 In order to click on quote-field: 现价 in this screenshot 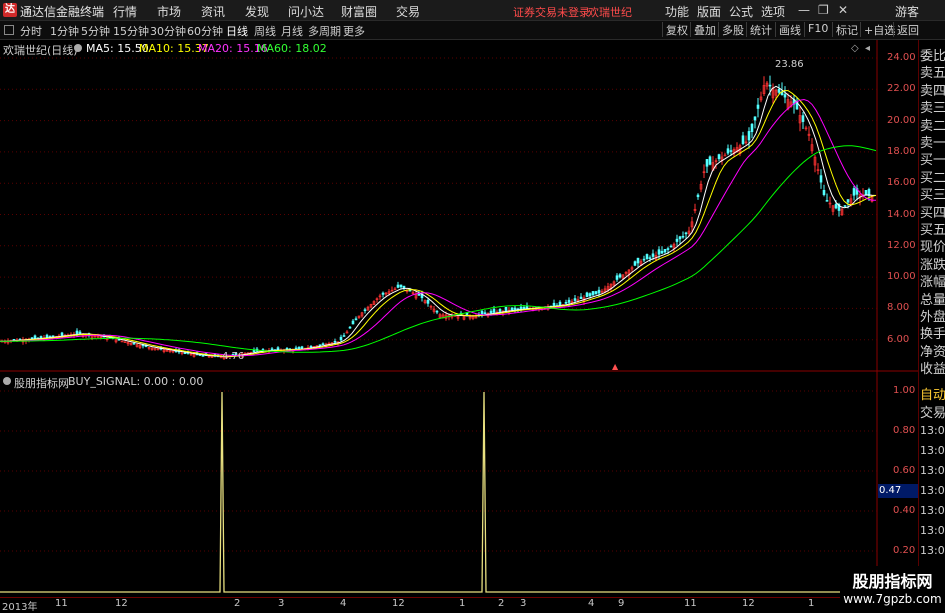, I will do `click(932, 248)`.